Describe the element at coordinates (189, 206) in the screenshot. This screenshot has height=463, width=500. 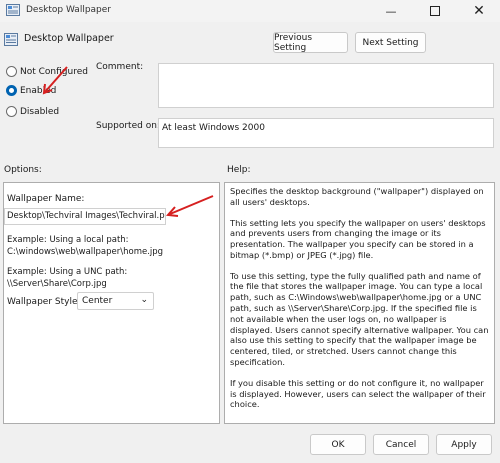
I see `arrow-to-wallpaper-name` at that location.